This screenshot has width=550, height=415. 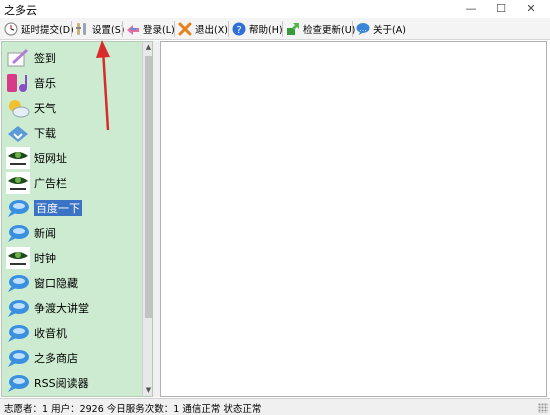 I want to click on music-icon, so click(x=18, y=83).